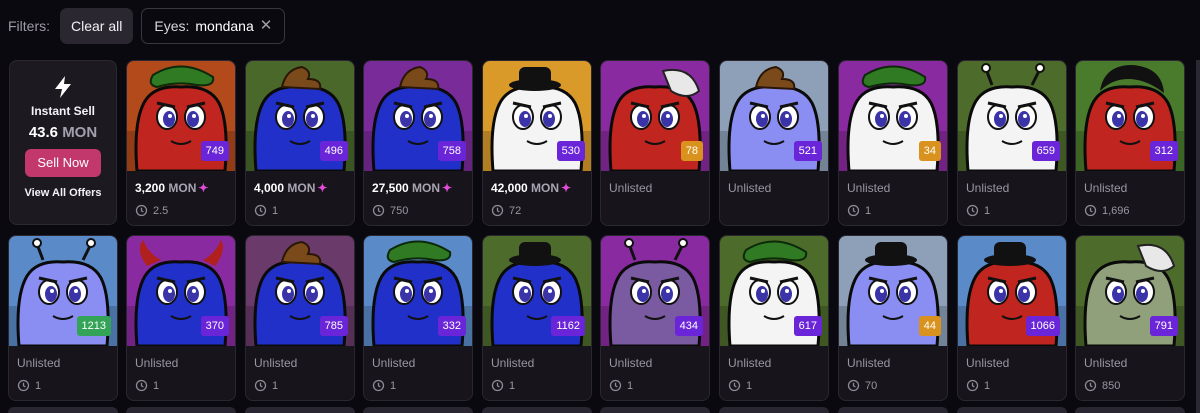 The image size is (1200, 413). I want to click on last-sale-stat: 750, so click(390, 210).